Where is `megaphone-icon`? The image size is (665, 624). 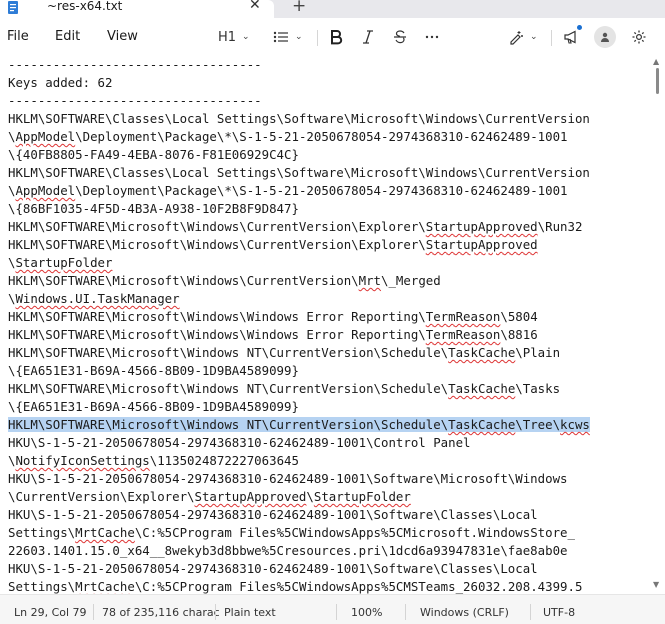 megaphone-icon is located at coordinates (571, 37).